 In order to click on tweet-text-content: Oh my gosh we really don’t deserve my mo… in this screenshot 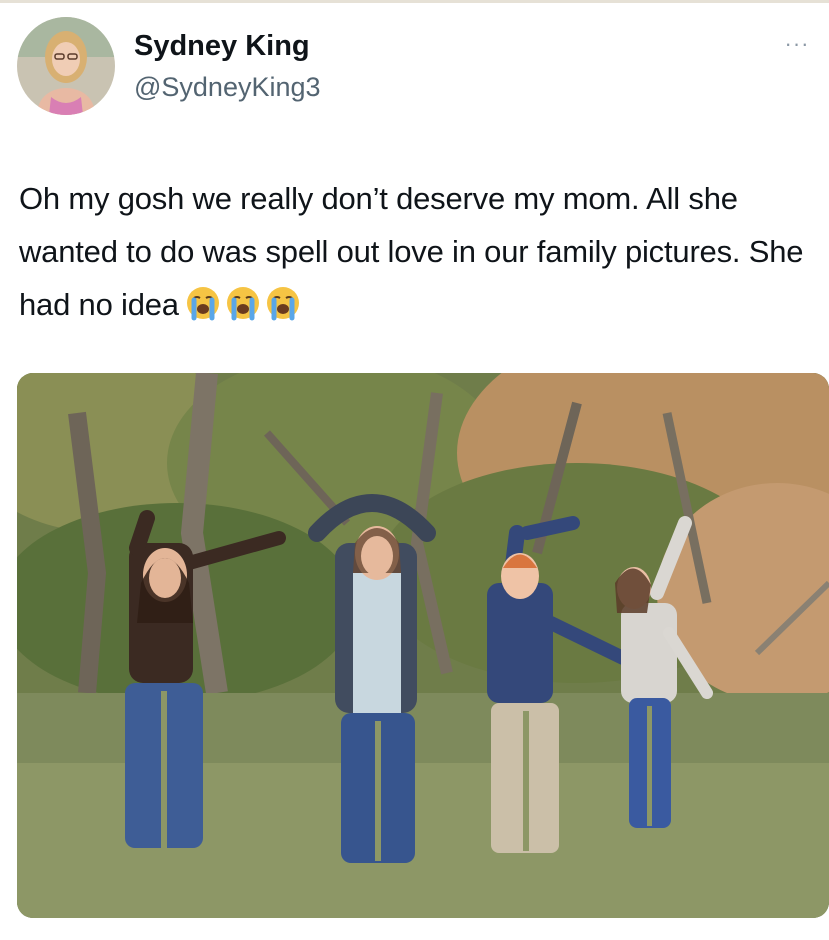, I will do `click(411, 251)`.